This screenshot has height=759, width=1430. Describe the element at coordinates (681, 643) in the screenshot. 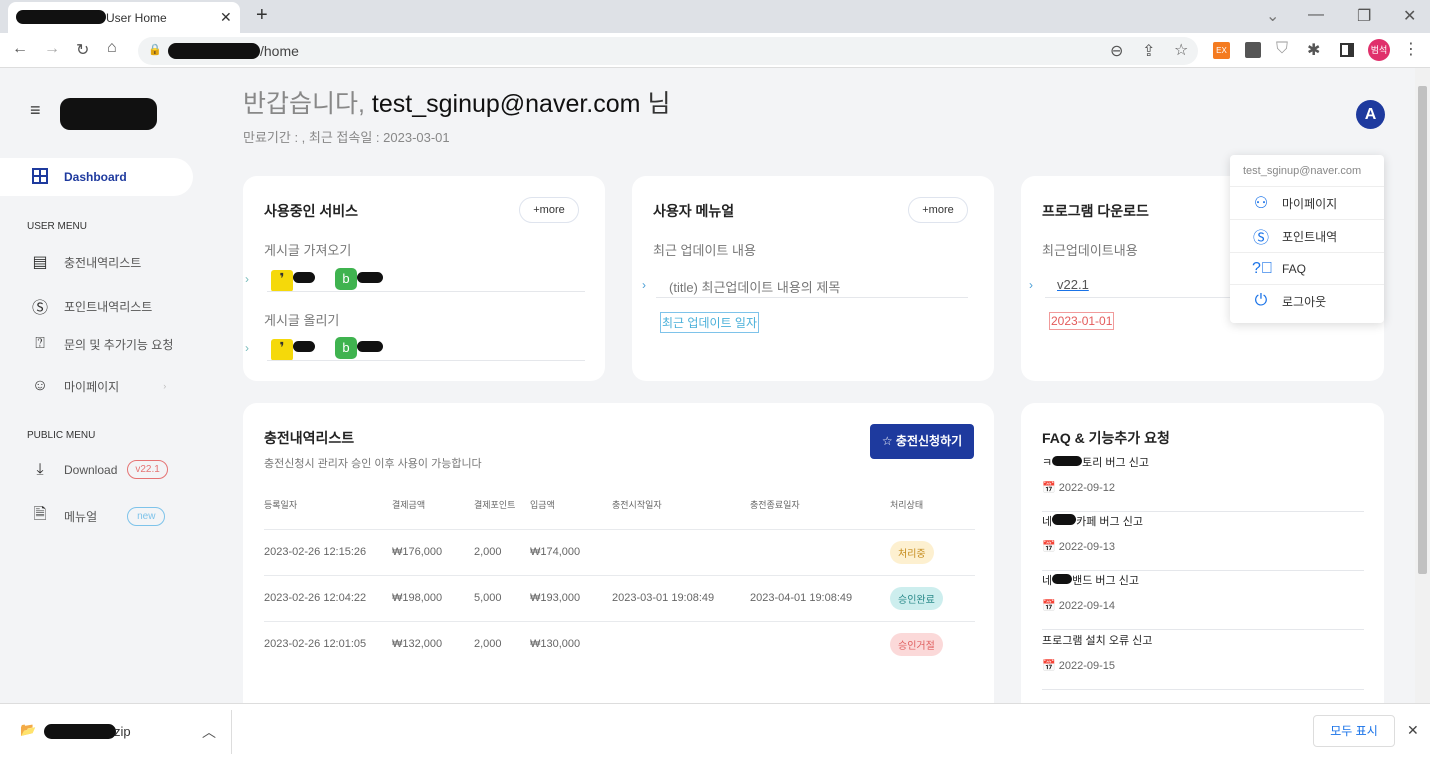

I see `cell` at that location.